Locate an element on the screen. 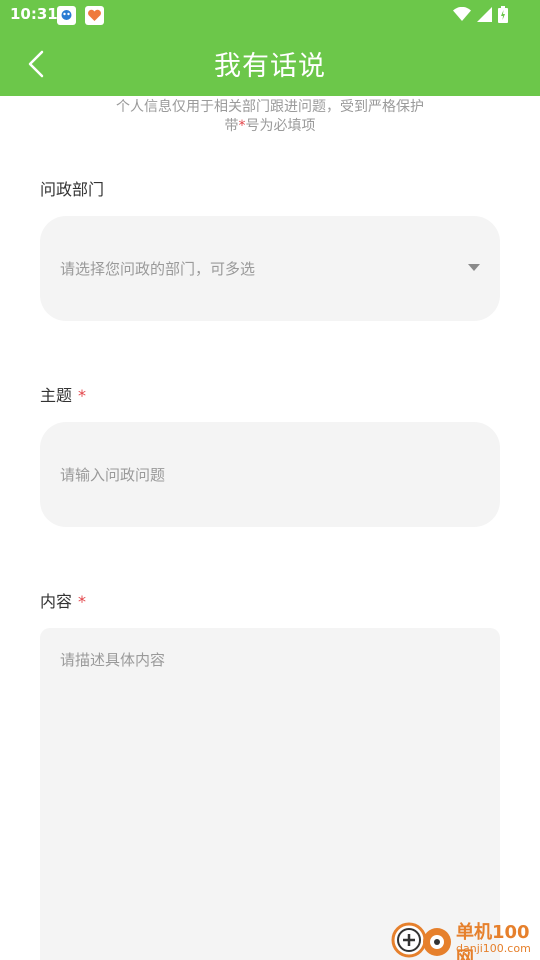 This screenshot has height=960, width=540. subject-label: 主题 * is located at coordinates (63, 394).